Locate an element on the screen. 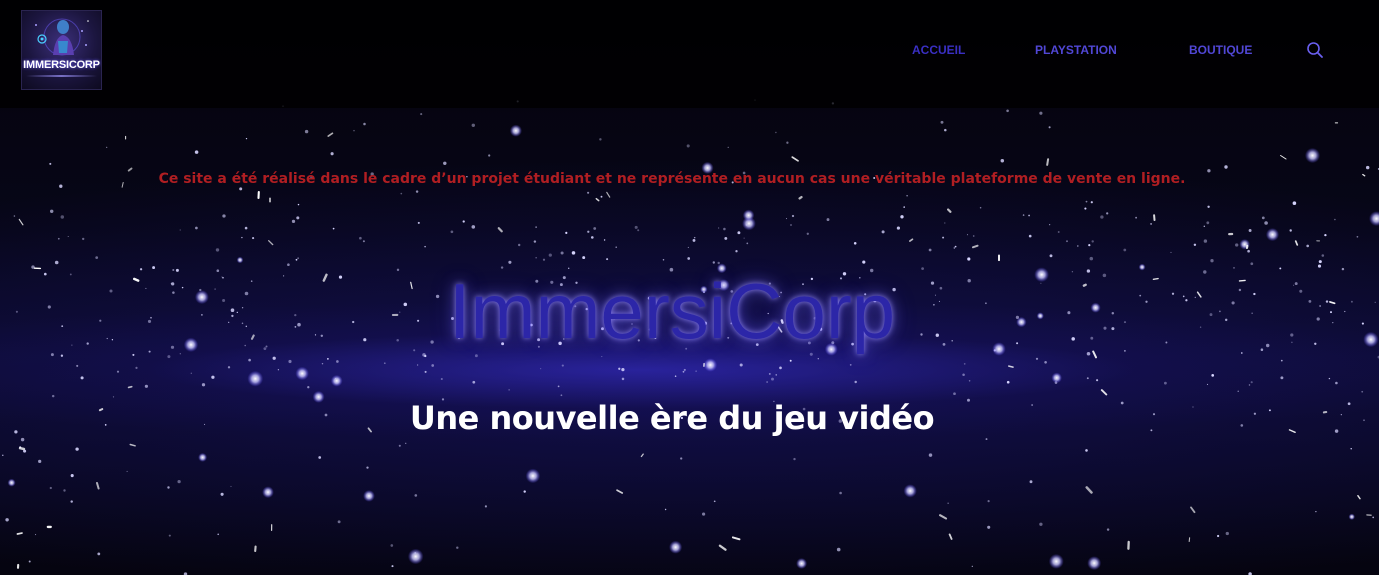 The width and height of the screenshot is (1379, 575). nav-item-boutique: BOUTIQUE is located at coordinates (1220, 50).